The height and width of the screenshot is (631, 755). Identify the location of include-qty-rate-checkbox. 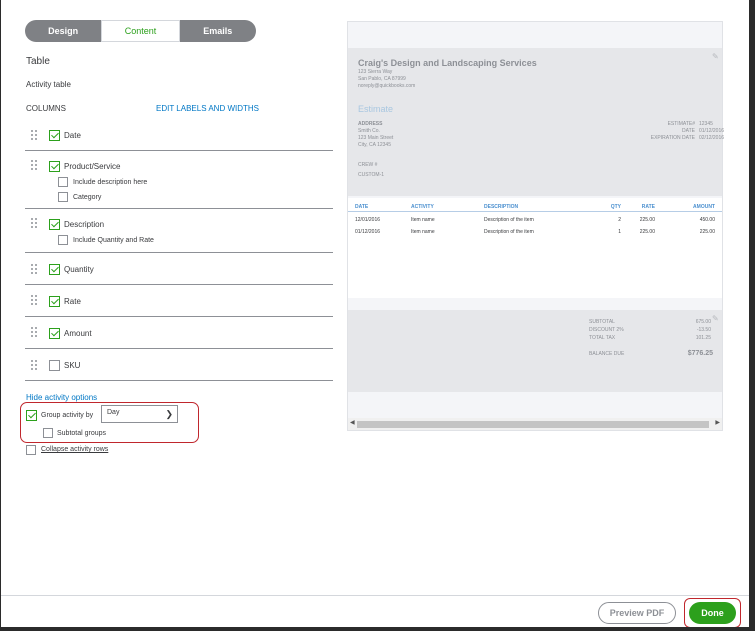
(63, 240).